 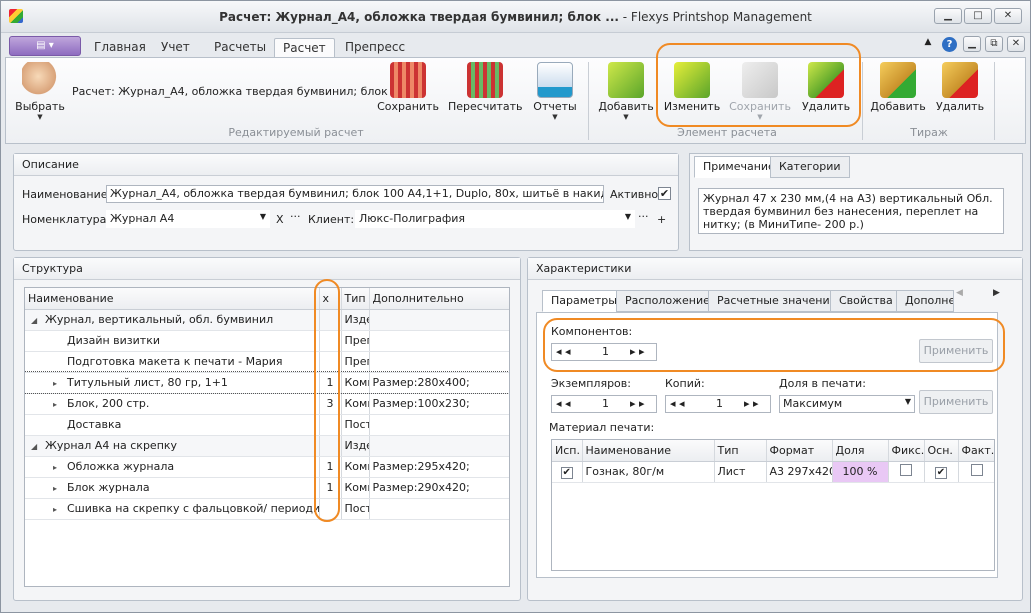 What do you see at coordinates (120, 48) in the screenshot?
I see `tab-home: Главная` at bounding box center [120, 48].